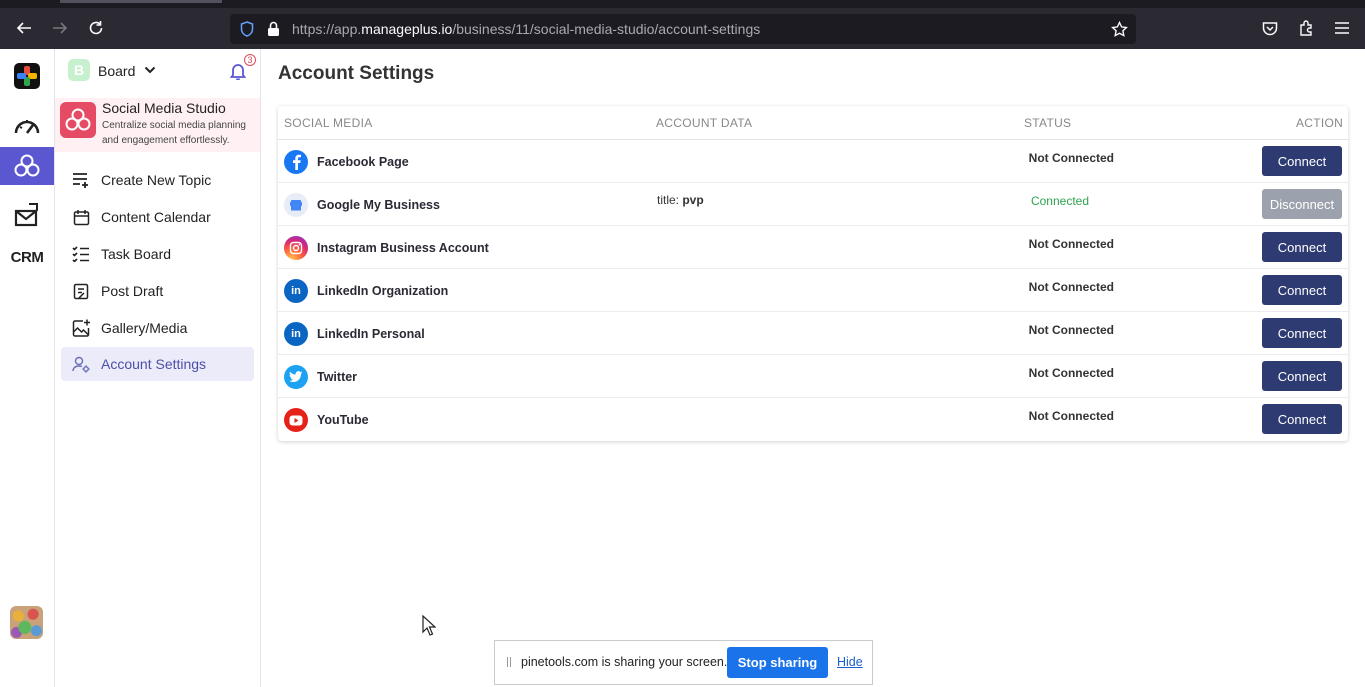 This screenshot has height=687, width=1365. I want to click on notification-count-badge: 3, so click(250, 60).